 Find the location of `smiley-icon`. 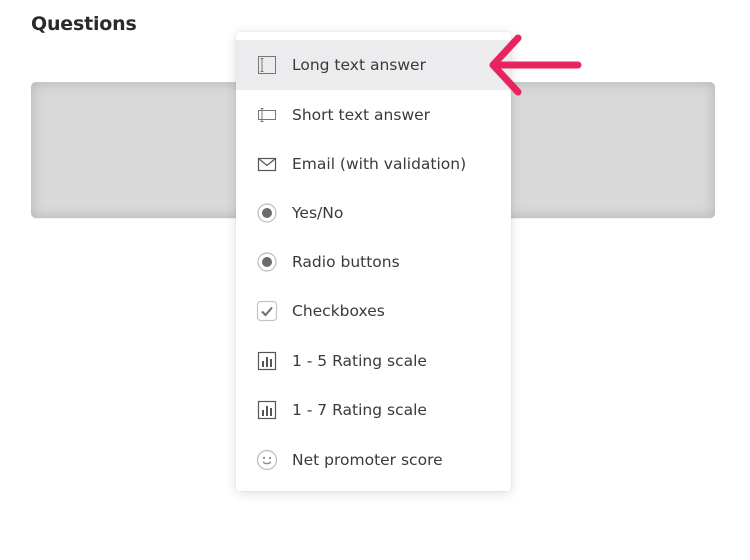

smiley-icon is located at coordinates (267, 460).